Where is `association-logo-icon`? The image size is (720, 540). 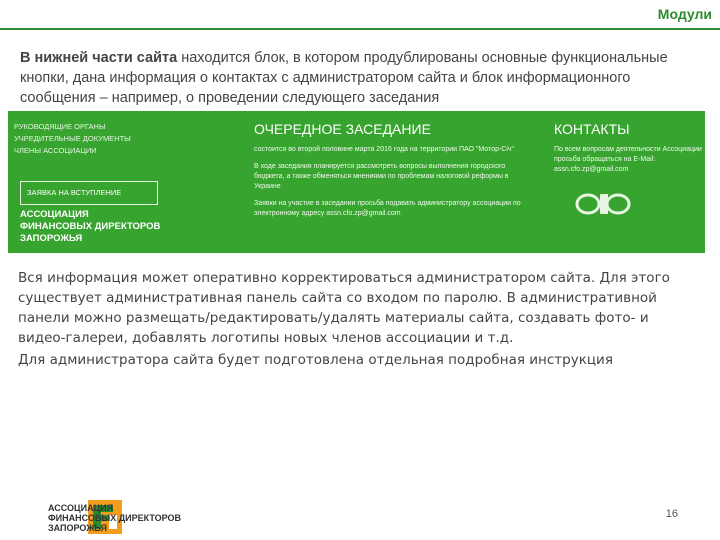 association-logo-icon is located at coordinates (603, 204).